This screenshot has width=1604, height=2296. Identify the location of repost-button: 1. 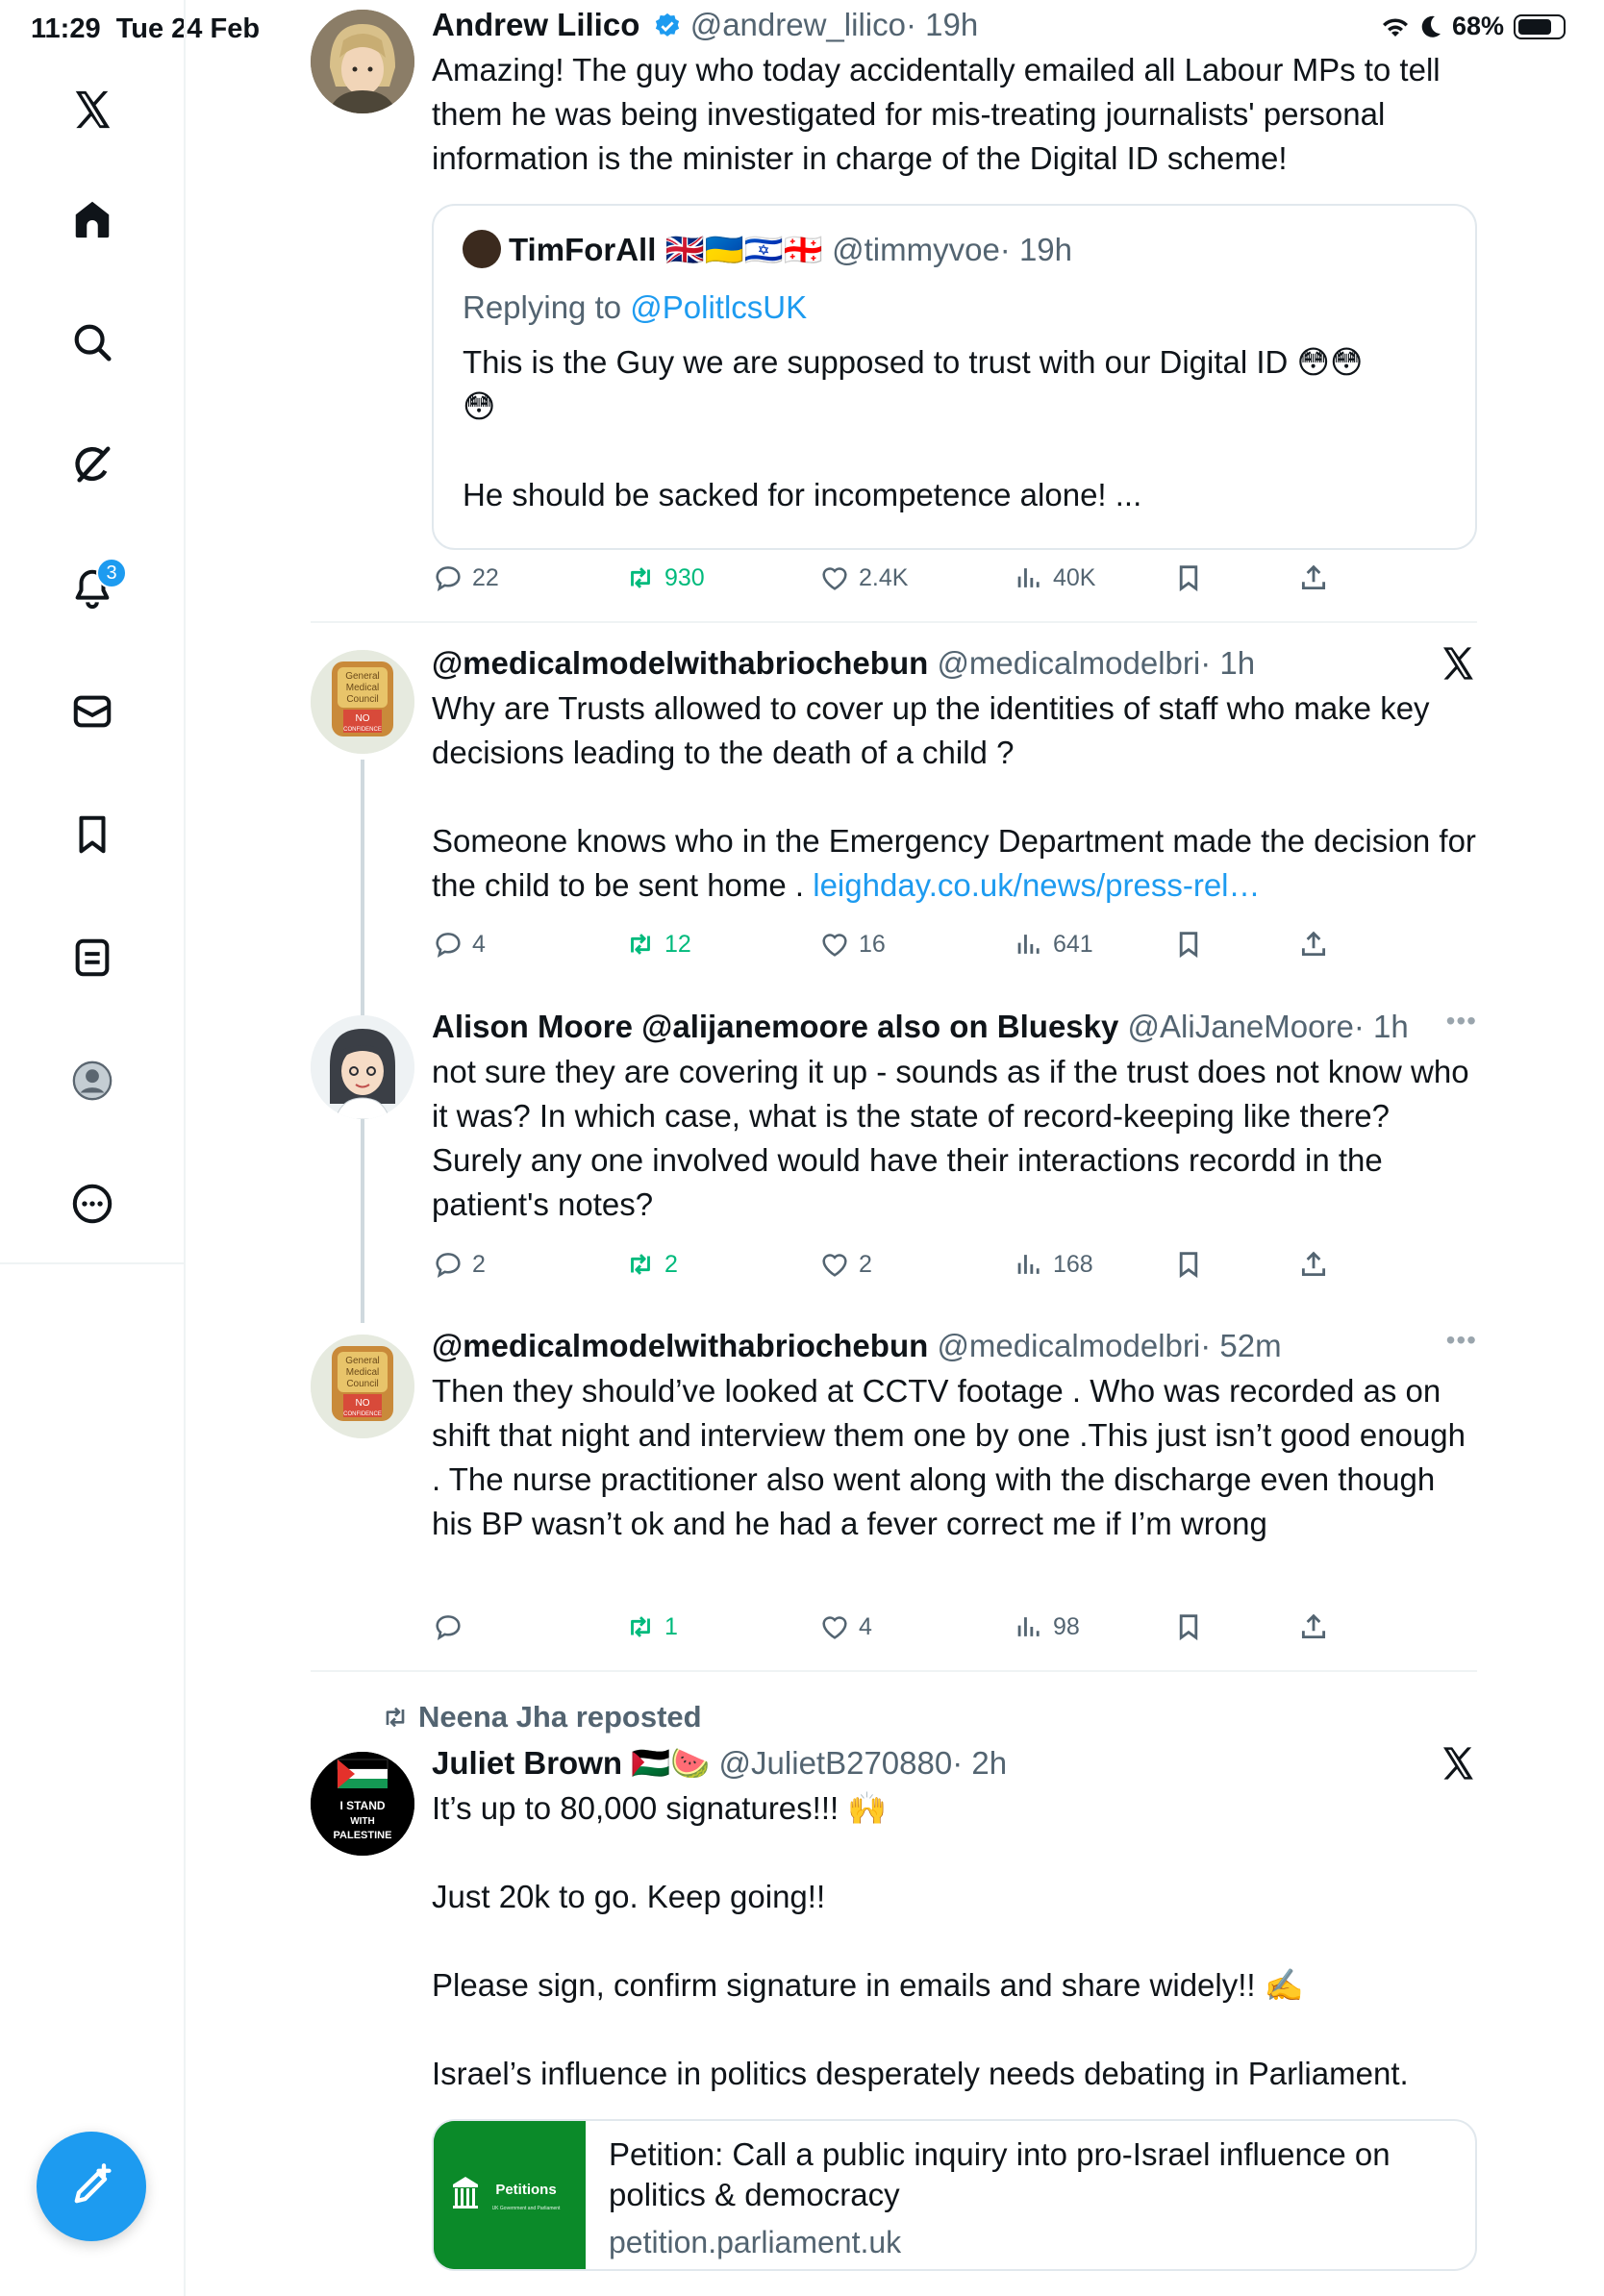
(651, 1626).